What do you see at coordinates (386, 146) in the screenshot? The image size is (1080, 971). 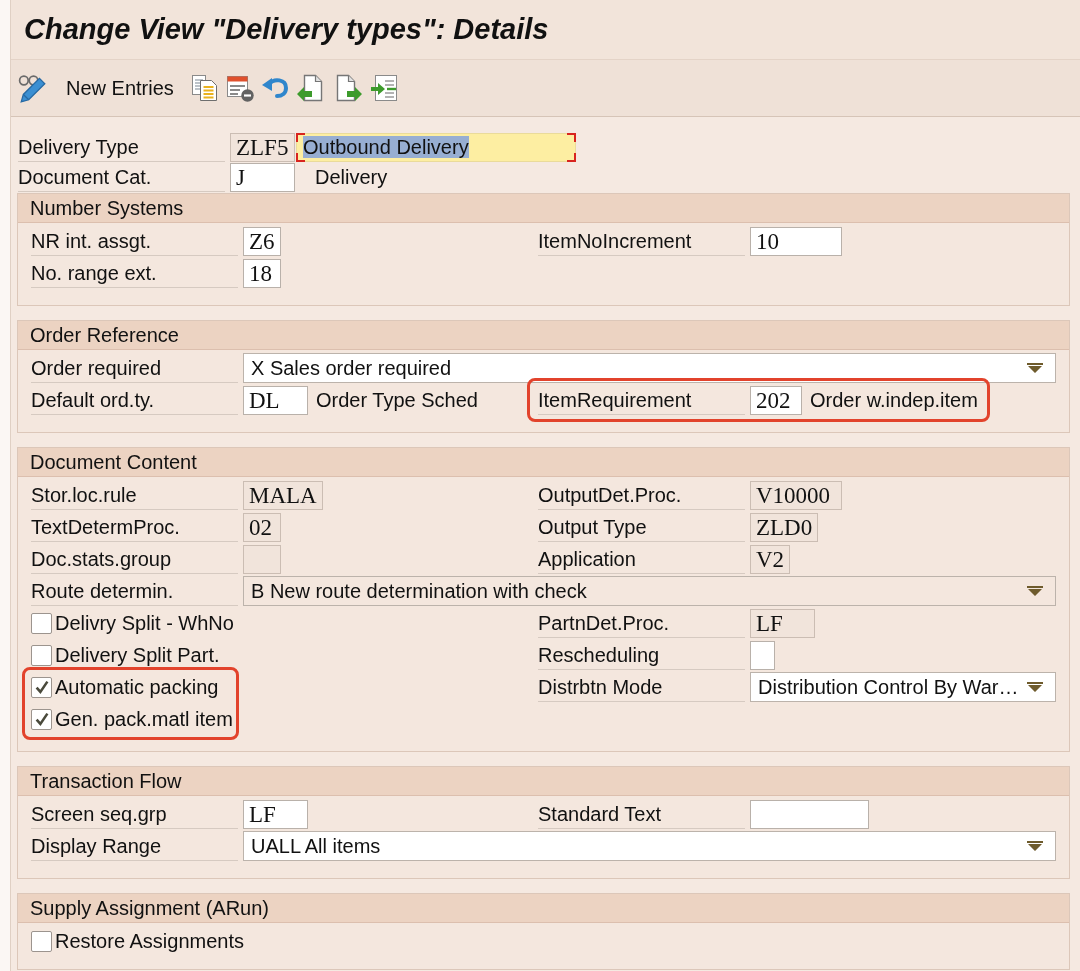 I see `selected-text: Outbound Delivery` at bounding box center [386, 146].